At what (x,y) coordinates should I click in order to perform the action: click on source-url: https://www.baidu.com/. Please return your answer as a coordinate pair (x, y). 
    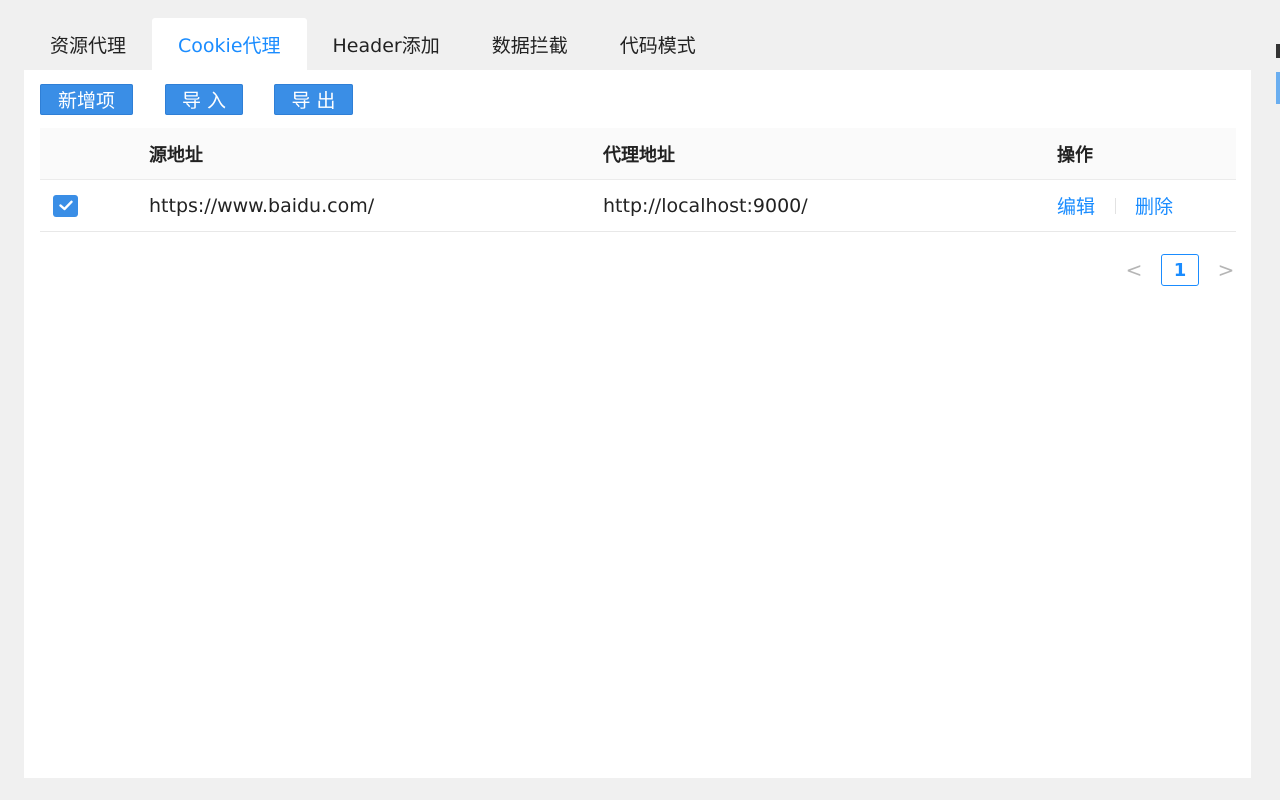
    Looking at the image, I should click on (261, 205).